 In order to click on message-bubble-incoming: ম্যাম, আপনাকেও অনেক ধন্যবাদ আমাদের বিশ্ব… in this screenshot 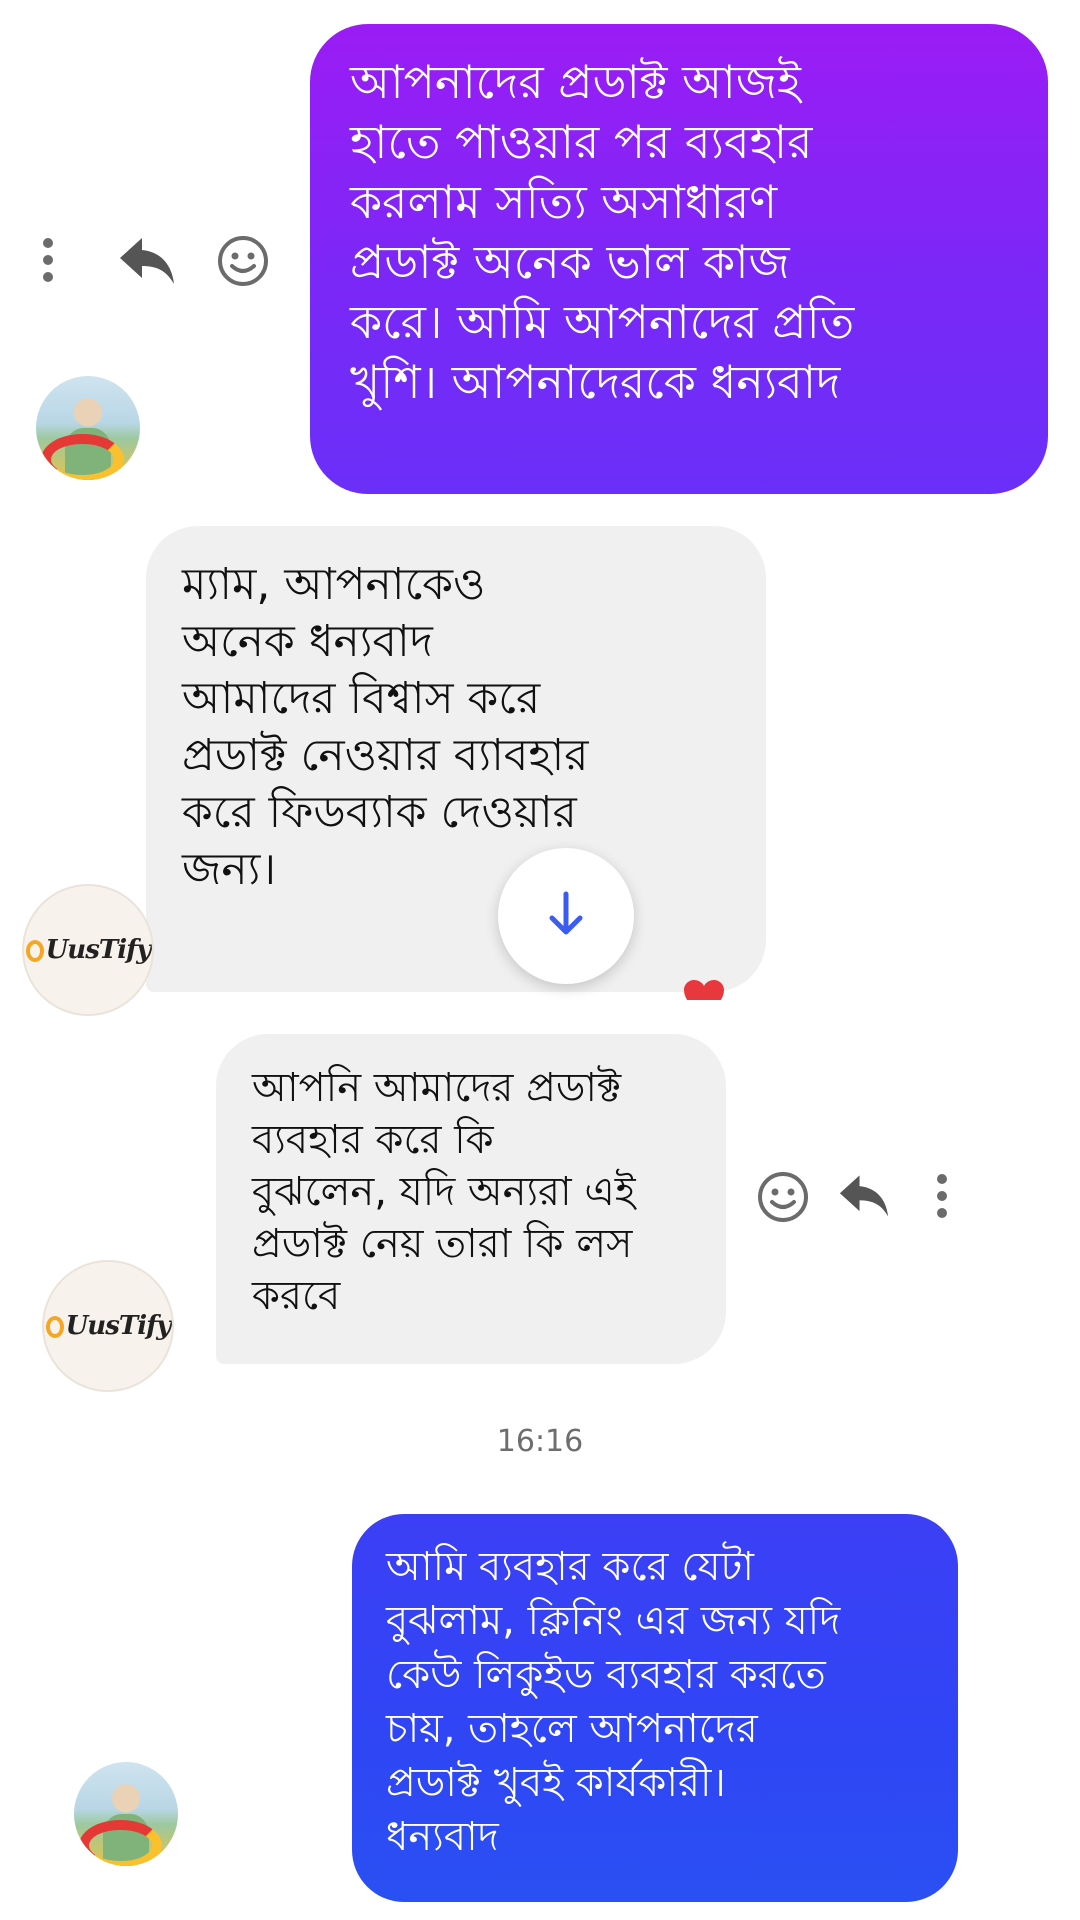, I will do `click(456, 759)`.